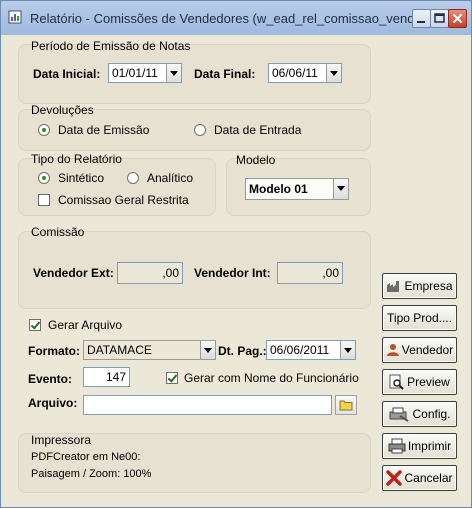  What do you see at coordinates (62, 110) in the screenshot?
I see `devolucoes-title: Devoluções` at bounding box center [62, 110].